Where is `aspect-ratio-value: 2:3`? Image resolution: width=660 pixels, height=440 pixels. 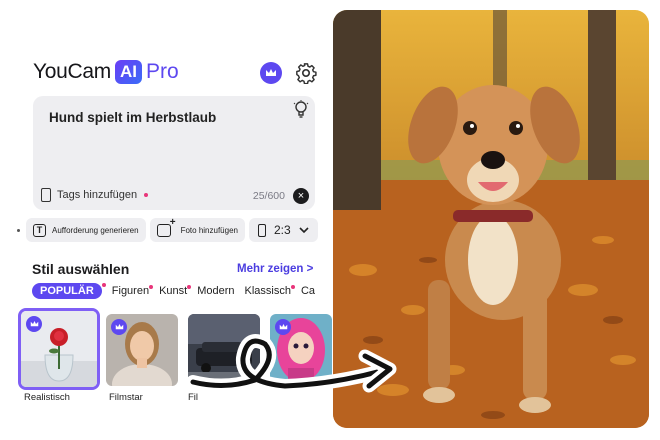
aspect-ratio-value: 2:3 is located at coordinates (282, 230).